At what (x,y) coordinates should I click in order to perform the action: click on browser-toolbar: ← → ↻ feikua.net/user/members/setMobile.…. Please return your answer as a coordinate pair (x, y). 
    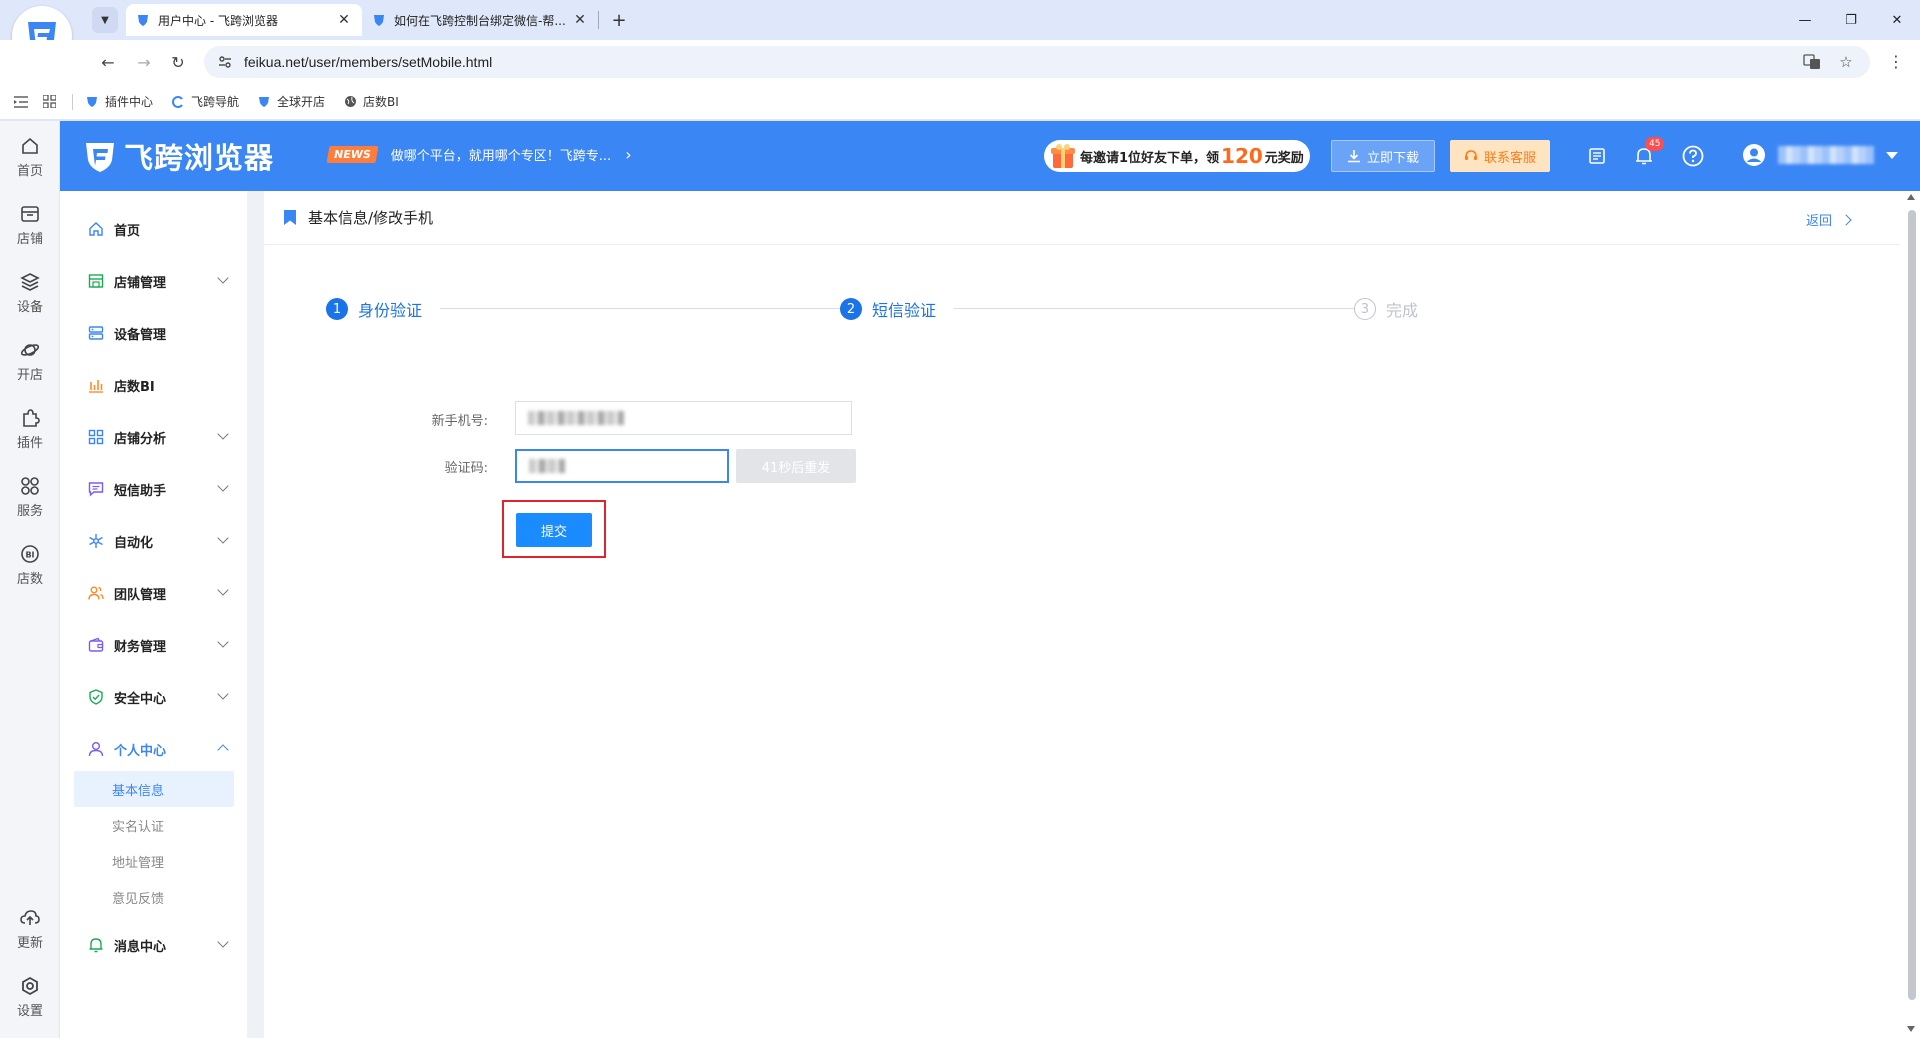
    Looking at the image, I should click on (960, 62).